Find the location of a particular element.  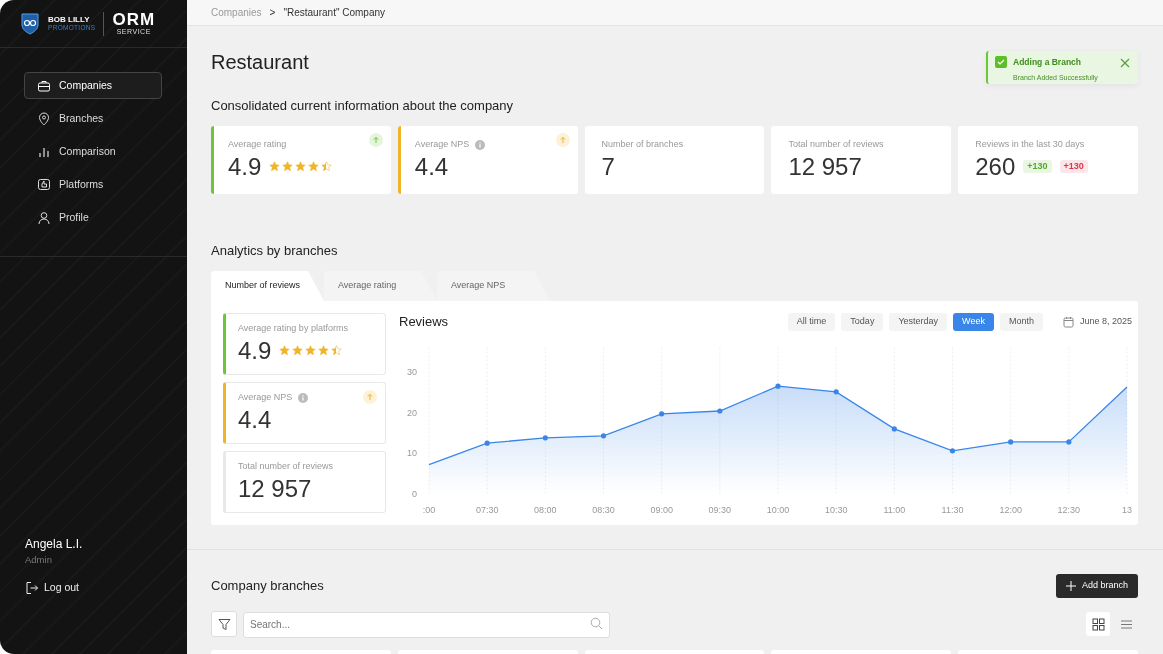

period-button: Yesterday is located at coordinates (918, 322).